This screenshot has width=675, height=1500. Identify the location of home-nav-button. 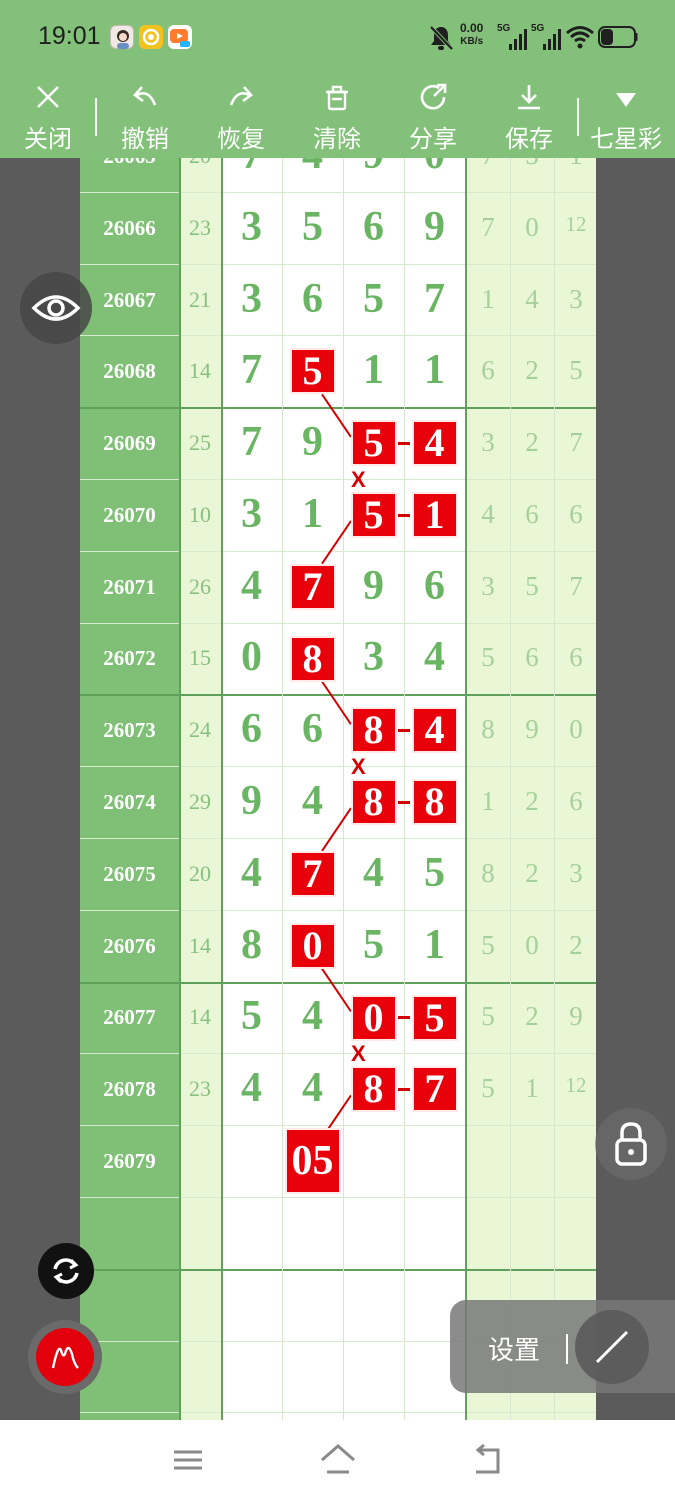
(338, 1460).